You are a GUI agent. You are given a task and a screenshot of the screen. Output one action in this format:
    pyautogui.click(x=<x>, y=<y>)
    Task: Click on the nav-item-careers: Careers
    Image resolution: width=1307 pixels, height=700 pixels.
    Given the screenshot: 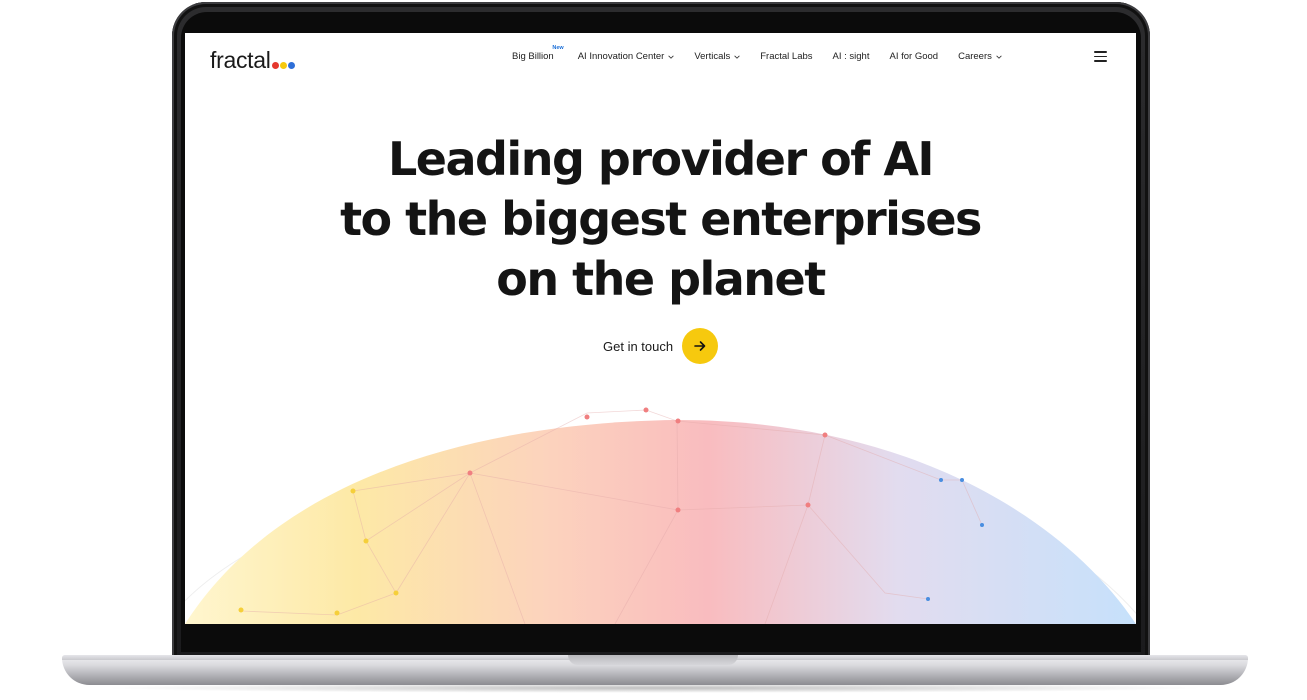 What is the action you would take?
    pyautogui.click(x=980, y=56)
    